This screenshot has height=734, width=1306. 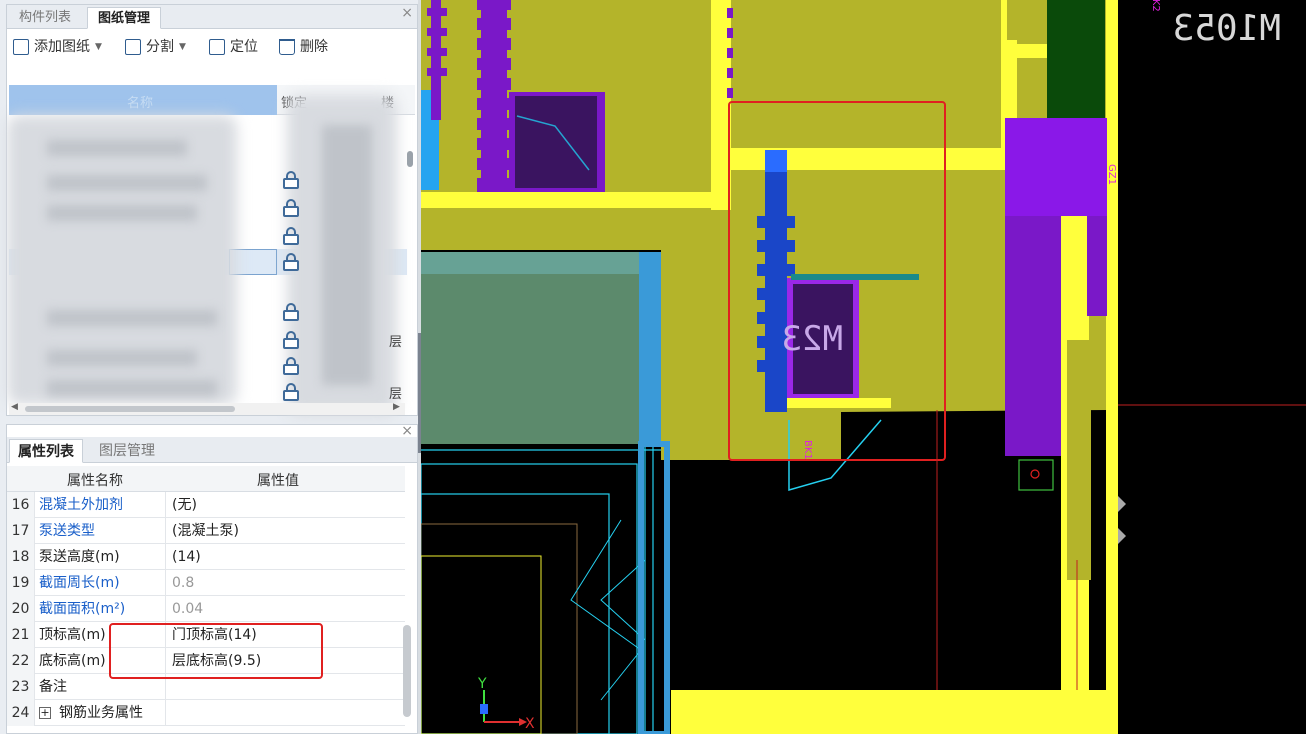 I want to click on property-row: 24 + 钢筋业务属性, so click(x=206, y=713).